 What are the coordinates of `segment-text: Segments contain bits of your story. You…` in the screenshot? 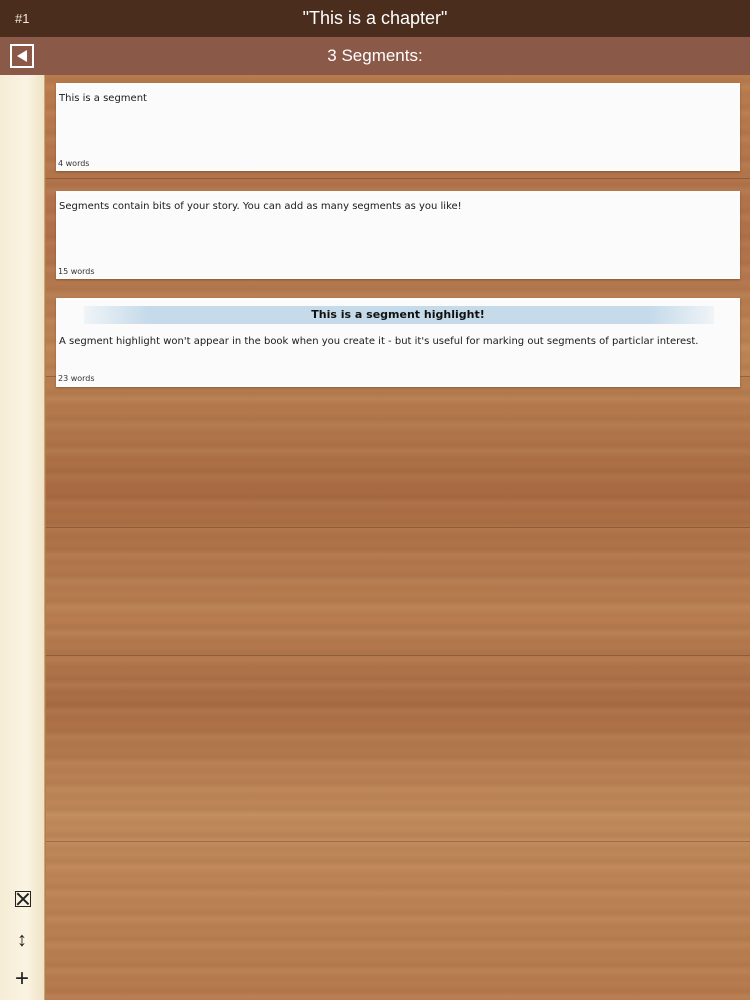 It's located at (260, 206).